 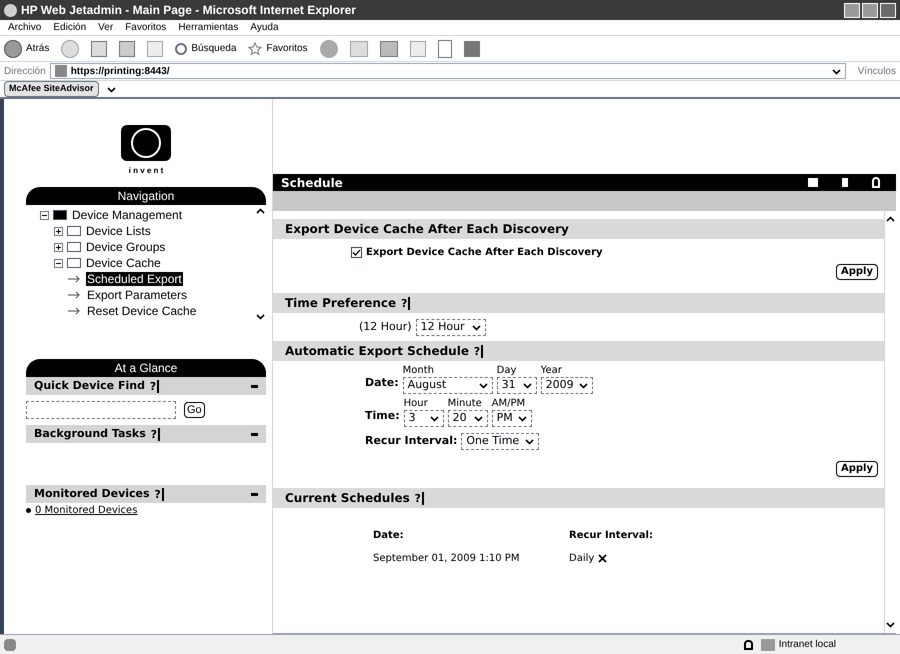 What do you see at coordinates (134, 279) in the screenshot?
I see `tree-item: Scheduled Export` at bounding box center [134, 279].